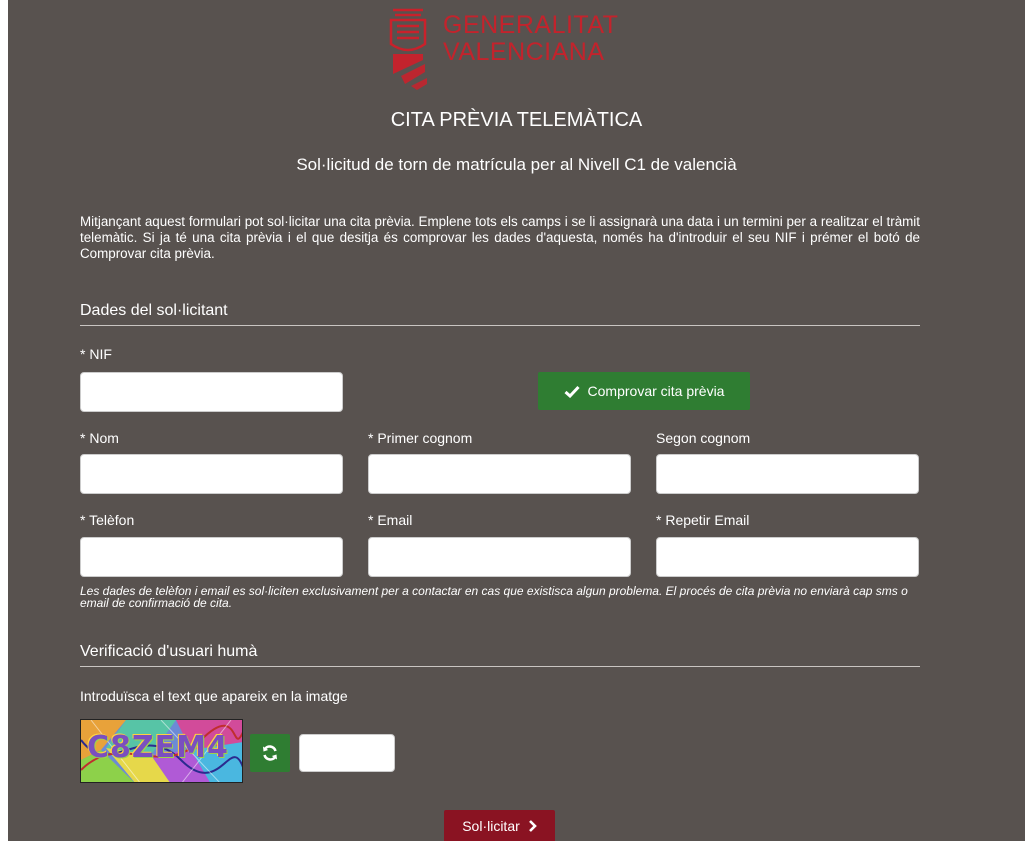 The image size is (1035, 841). I want to click on nif-field, so click(211, 392).